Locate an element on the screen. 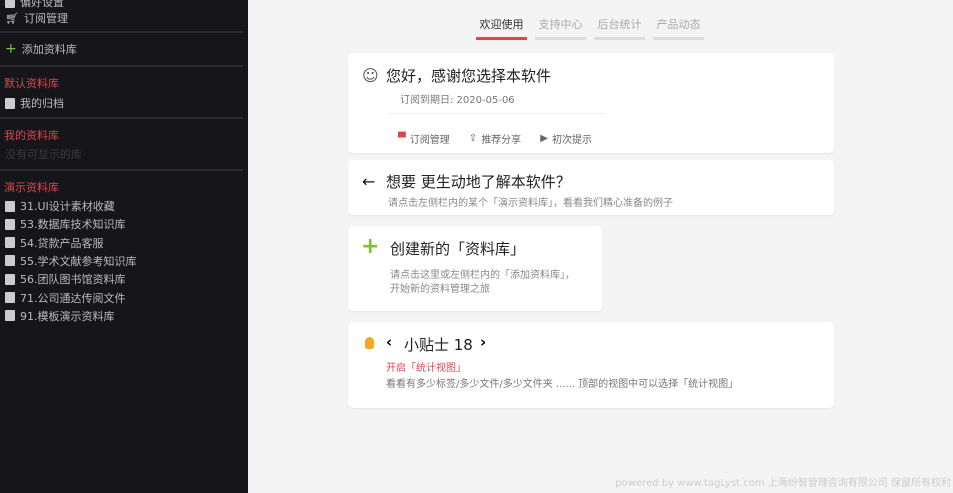 This screenshot has height=493, width=953. label: 添加资料库 is located at coordinates (49, 49).